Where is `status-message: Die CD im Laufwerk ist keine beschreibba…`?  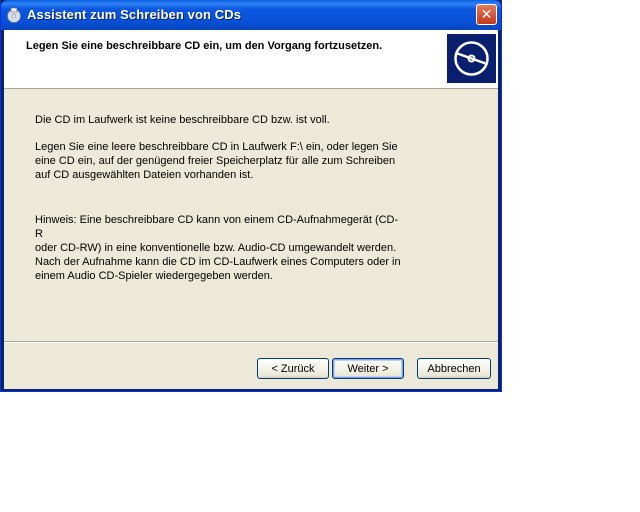 status-message: Die CD im Laufwerk ist keine beschreibba… is located at coordinates (182, 120).